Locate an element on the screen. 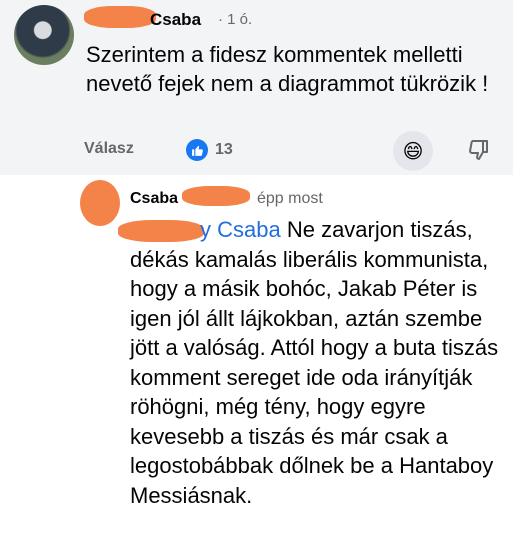 This screenshot has height=540, width=513. mention-link: y Csaba is located at coordinates (240, 229).